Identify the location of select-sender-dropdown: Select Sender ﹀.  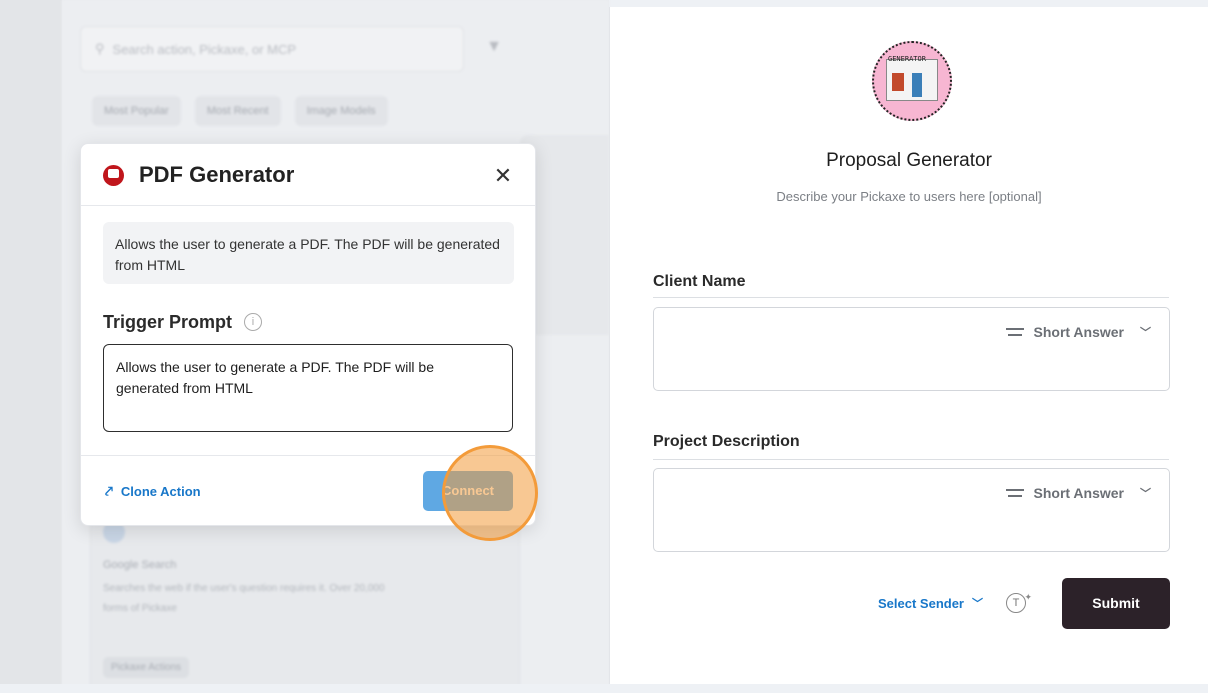
(930, 603).